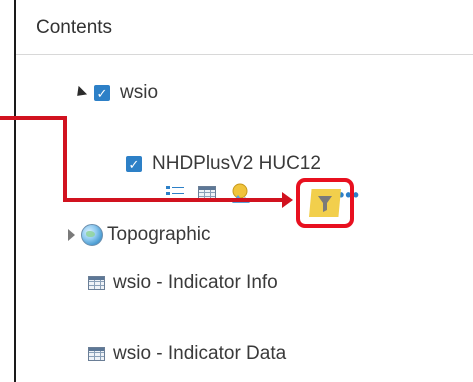 This screenshot has height=382, width=473. I want to click on contents-header: Contents, so click(244, 27).